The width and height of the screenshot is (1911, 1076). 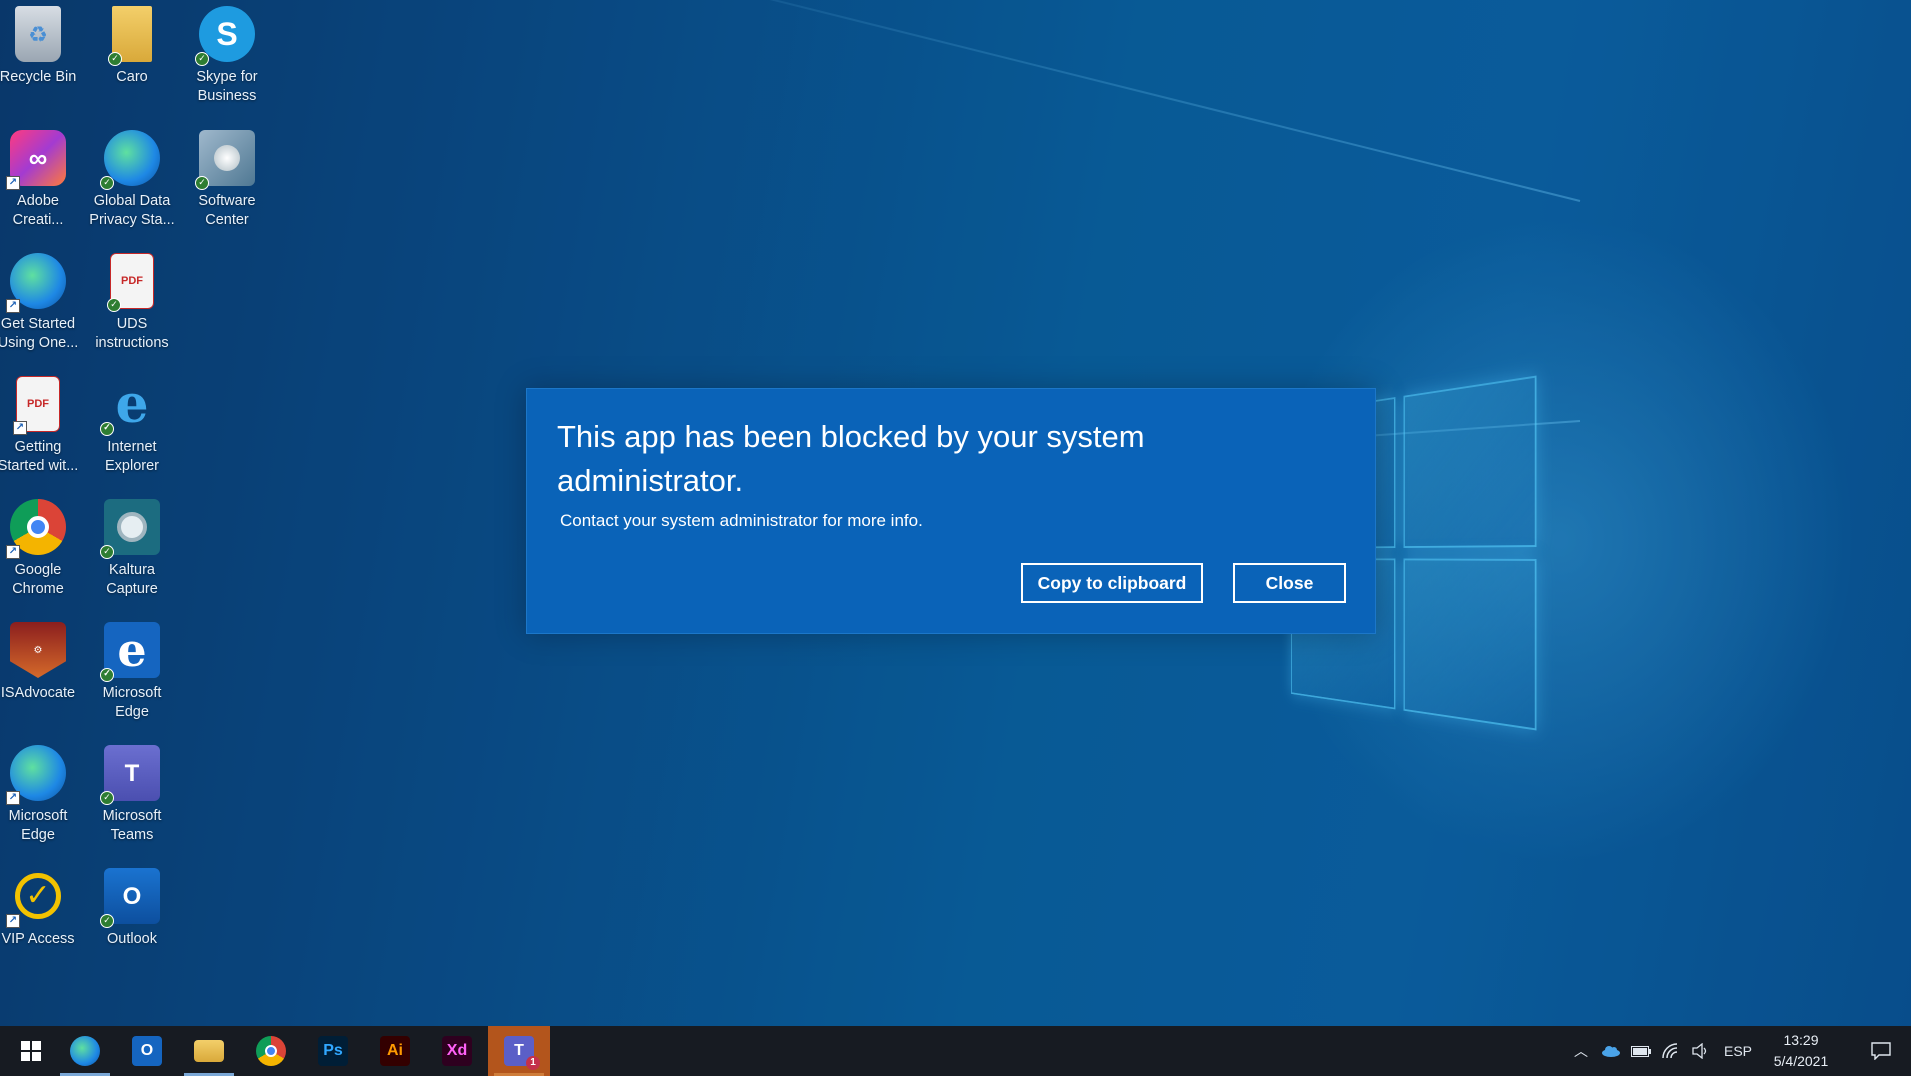 I want to click on chevron-up-icon: ︿, so click(x=1581, y=1051).